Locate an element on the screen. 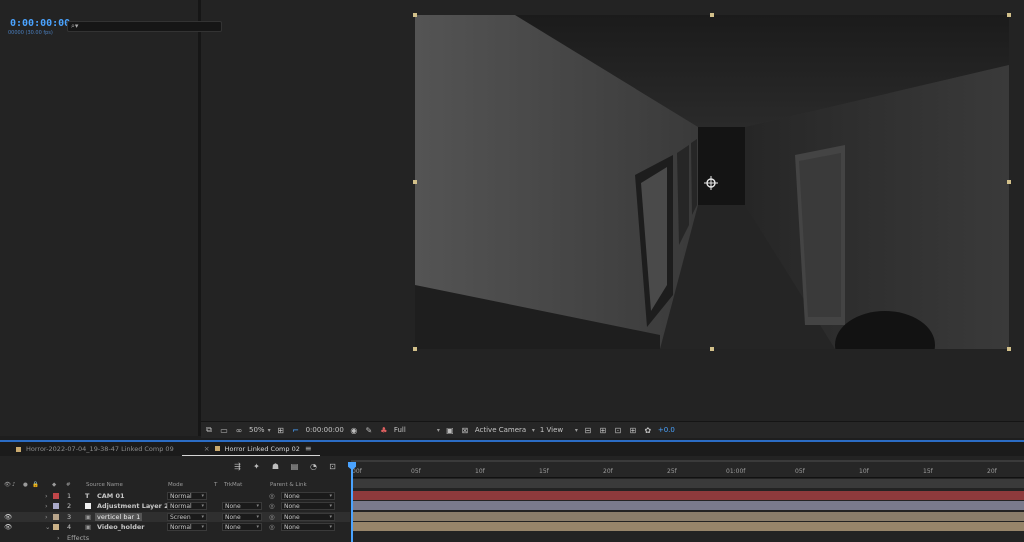  playhead-line is located at coordinates (352, 502).